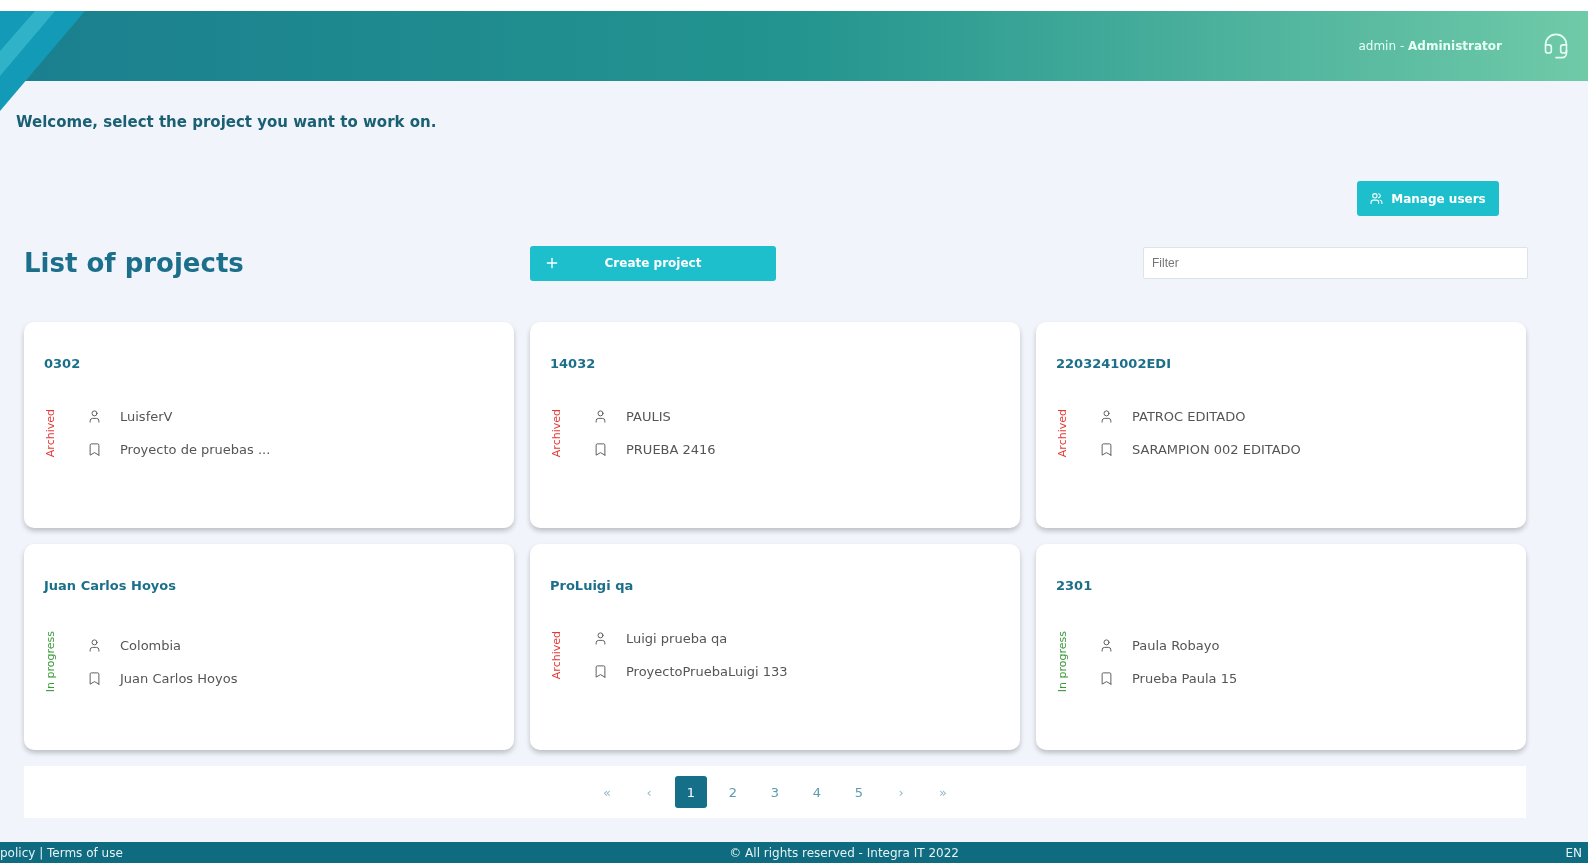  What do you see at coordinates (1185, 678) in the screenshot?
I see `project-description: Prueba Paula 15` at bounding box center [1185, 678].